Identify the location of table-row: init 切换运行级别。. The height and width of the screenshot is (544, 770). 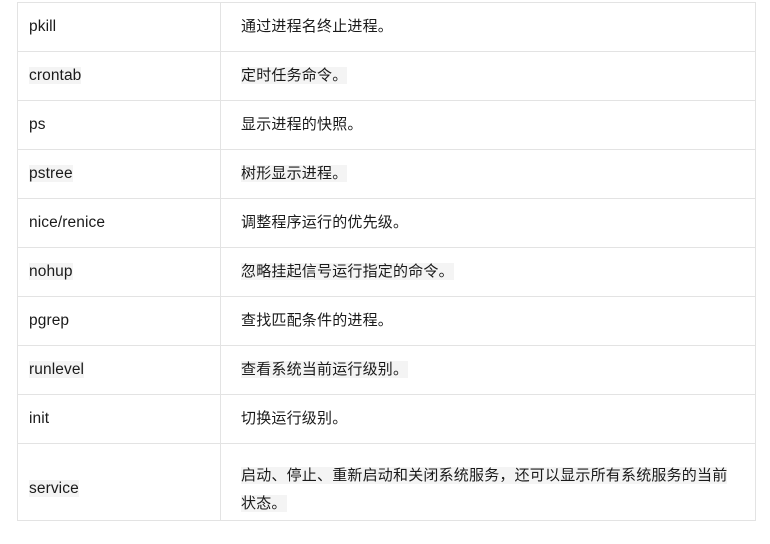
(386, 419).